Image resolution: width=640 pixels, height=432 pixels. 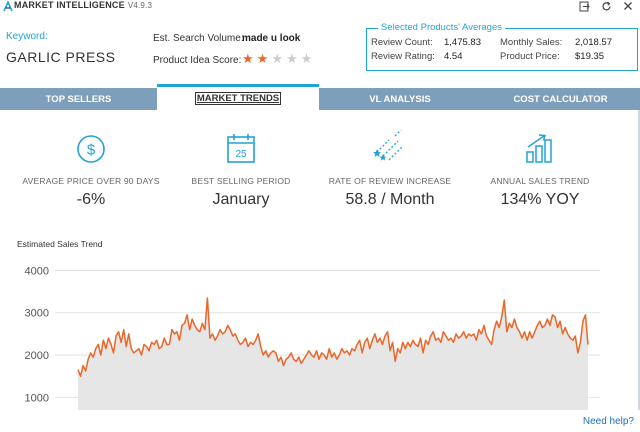 I want to click on y-tick-label: 4000, so click(x=37, y=271).